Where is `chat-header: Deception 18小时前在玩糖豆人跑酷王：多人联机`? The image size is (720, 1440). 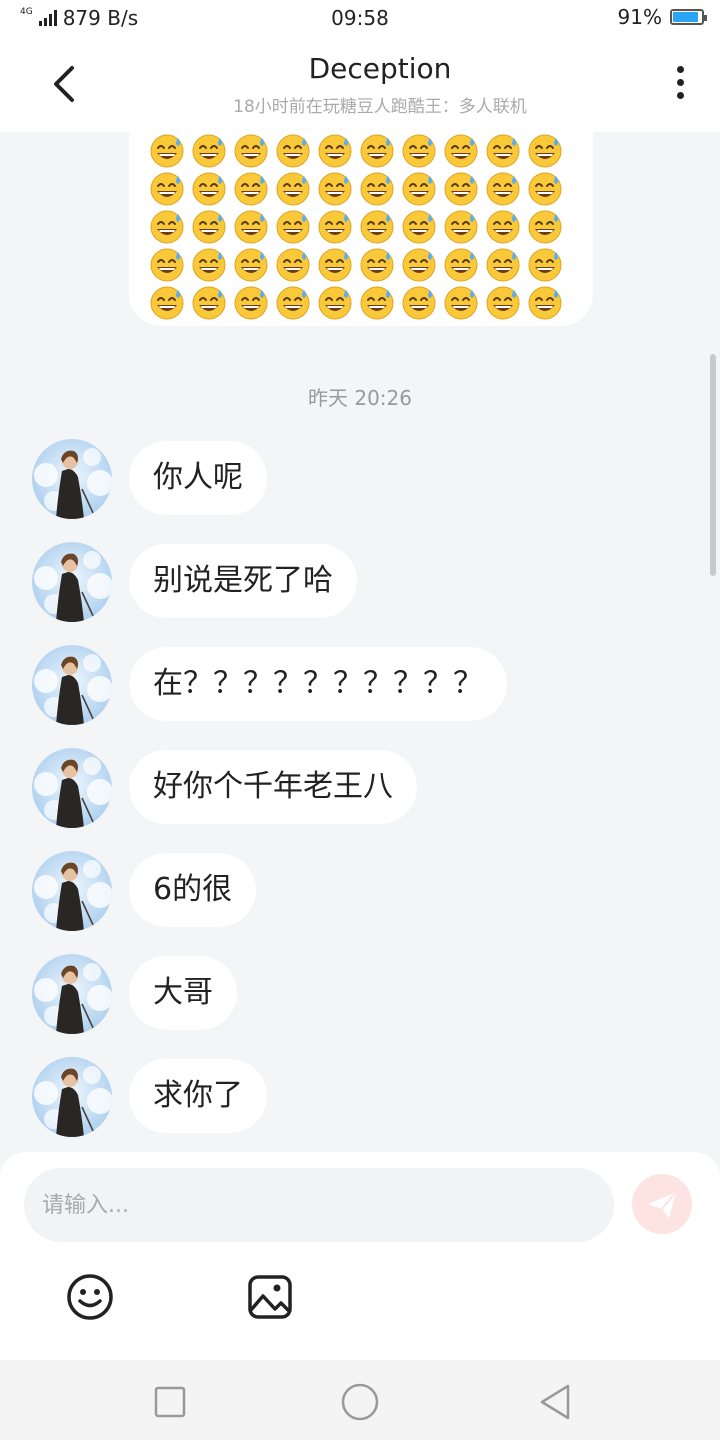 chat-header: Deception 18小时前在玩糖豆人跑酷王：多人联机 is located at coordinates (360, 84).